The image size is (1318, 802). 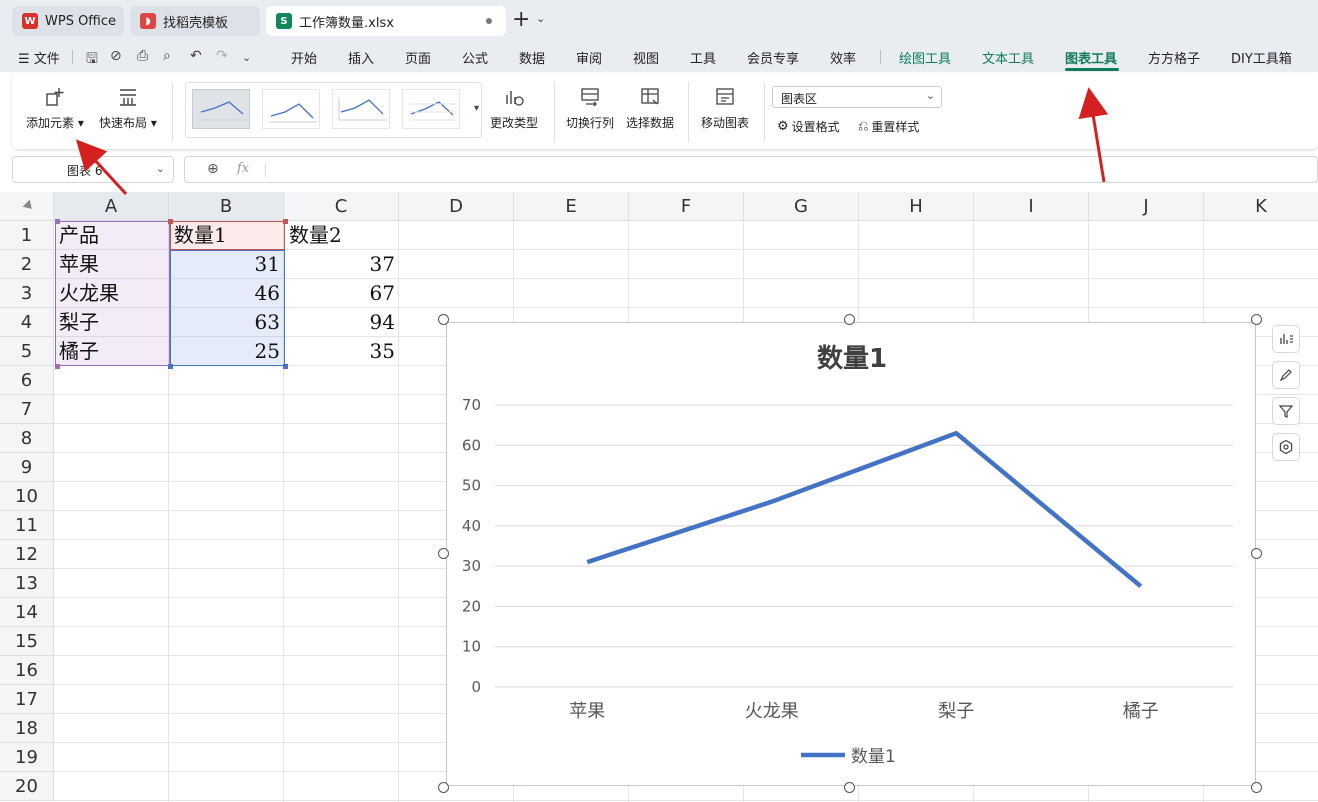 I want to click on fx-icon: fx, so click(x=243, y=168).